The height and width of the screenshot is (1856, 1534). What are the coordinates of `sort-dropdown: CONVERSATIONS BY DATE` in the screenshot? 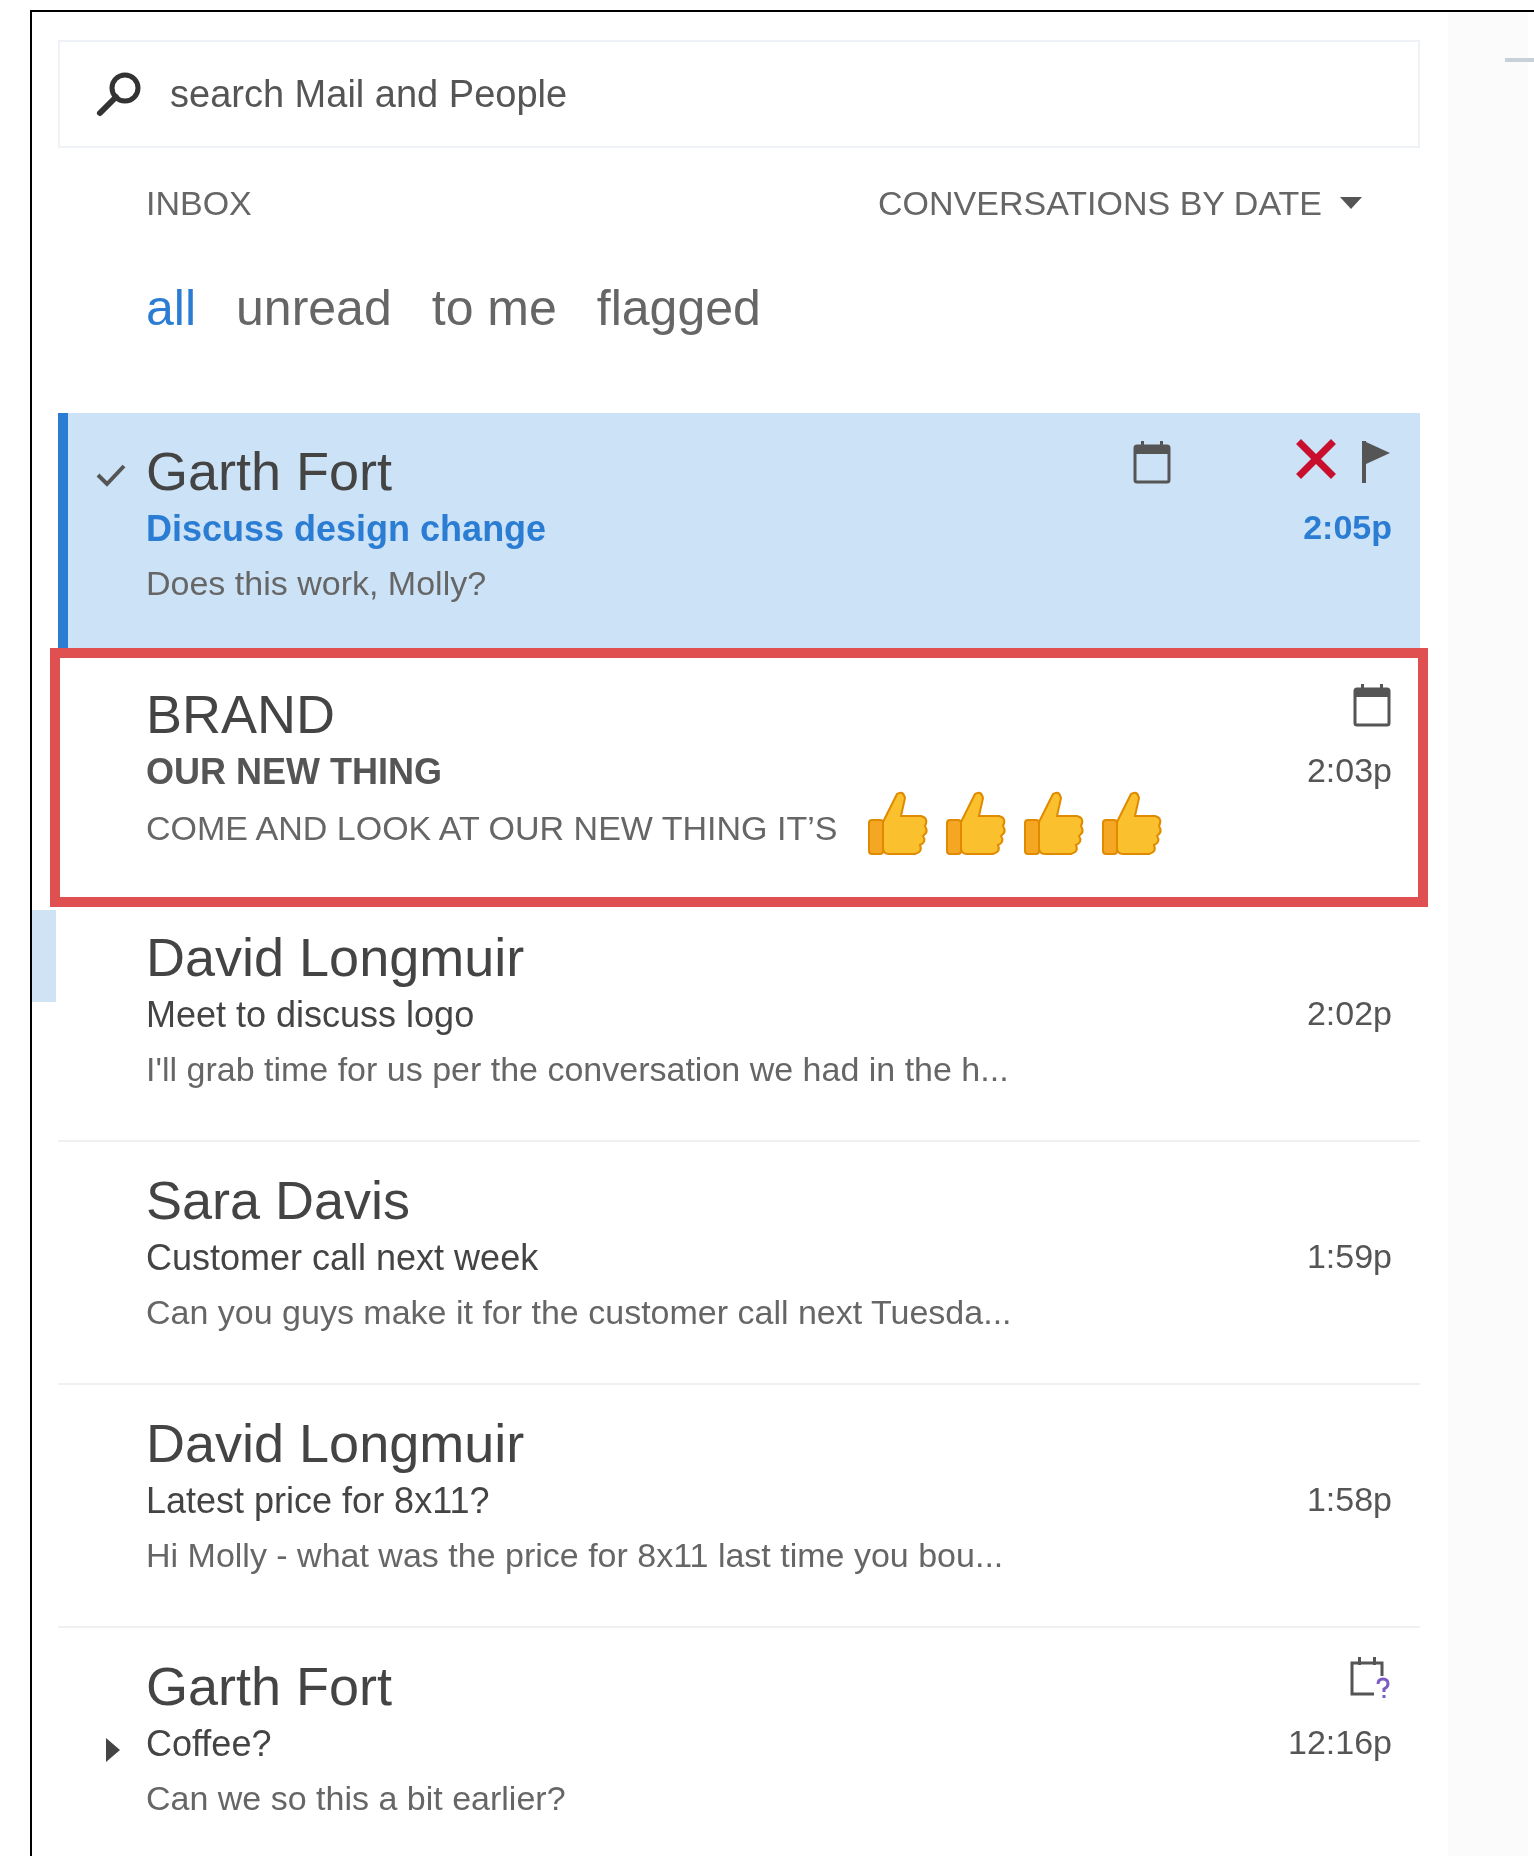 It's located at (1120, 203).